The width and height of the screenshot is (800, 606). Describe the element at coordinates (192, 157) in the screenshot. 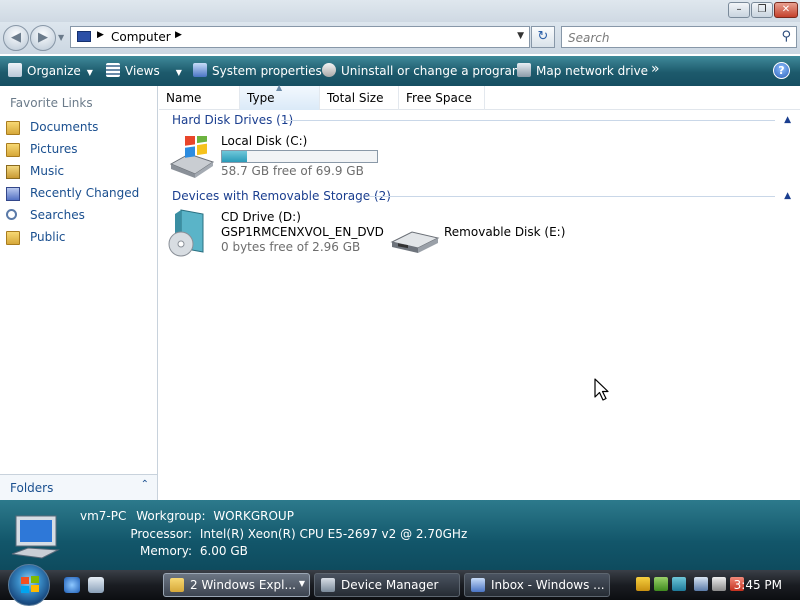

I see `hard-drive-windows-icon` at that location.